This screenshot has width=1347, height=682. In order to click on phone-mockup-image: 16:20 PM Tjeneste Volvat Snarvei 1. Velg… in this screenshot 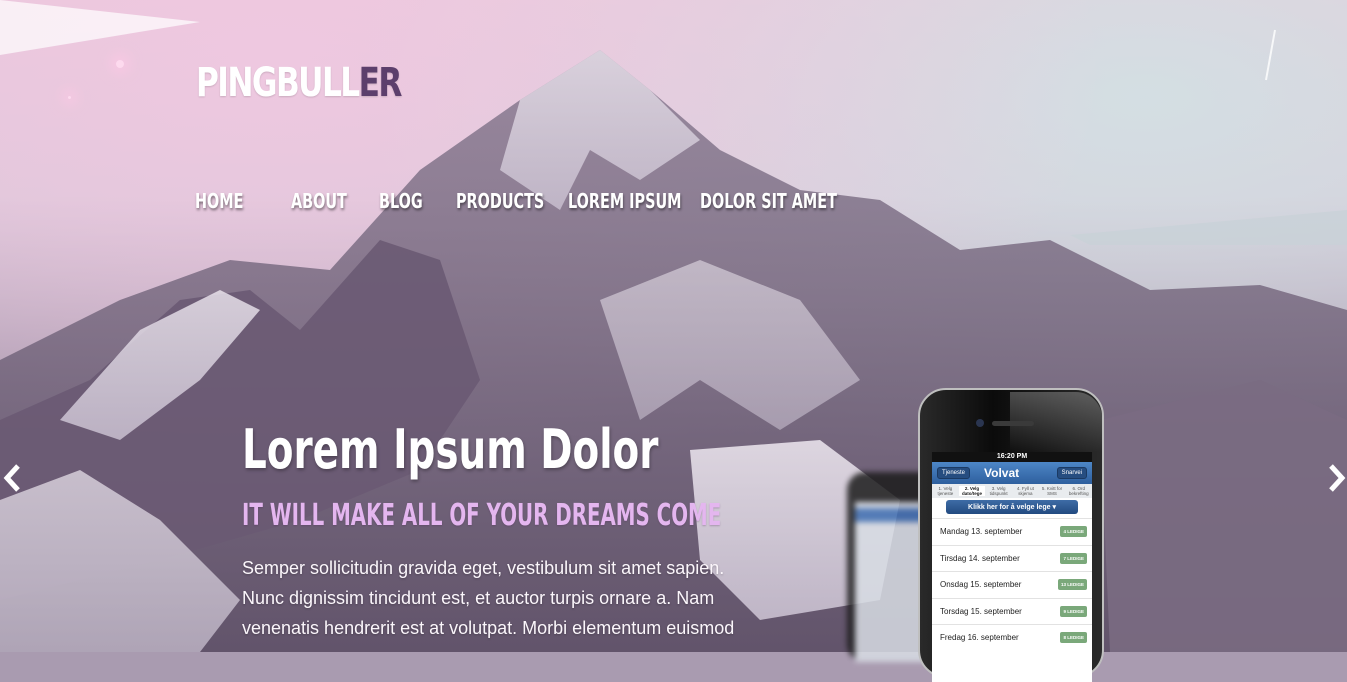, I will do `click(1011, 535)`.